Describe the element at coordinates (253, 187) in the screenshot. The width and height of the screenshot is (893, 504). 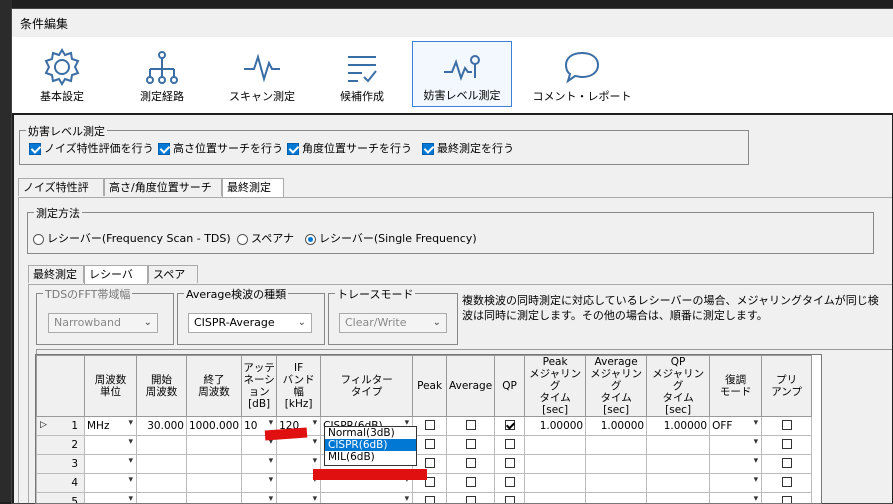
I see `tab-final-measurement: 最終測定` at that location.